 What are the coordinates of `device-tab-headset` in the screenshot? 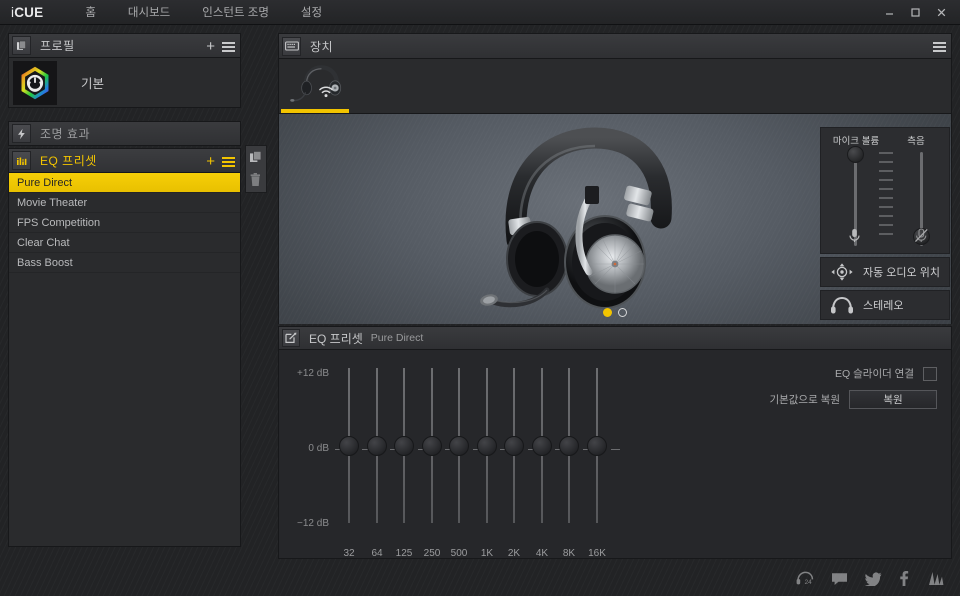 It's located at (315, 86).